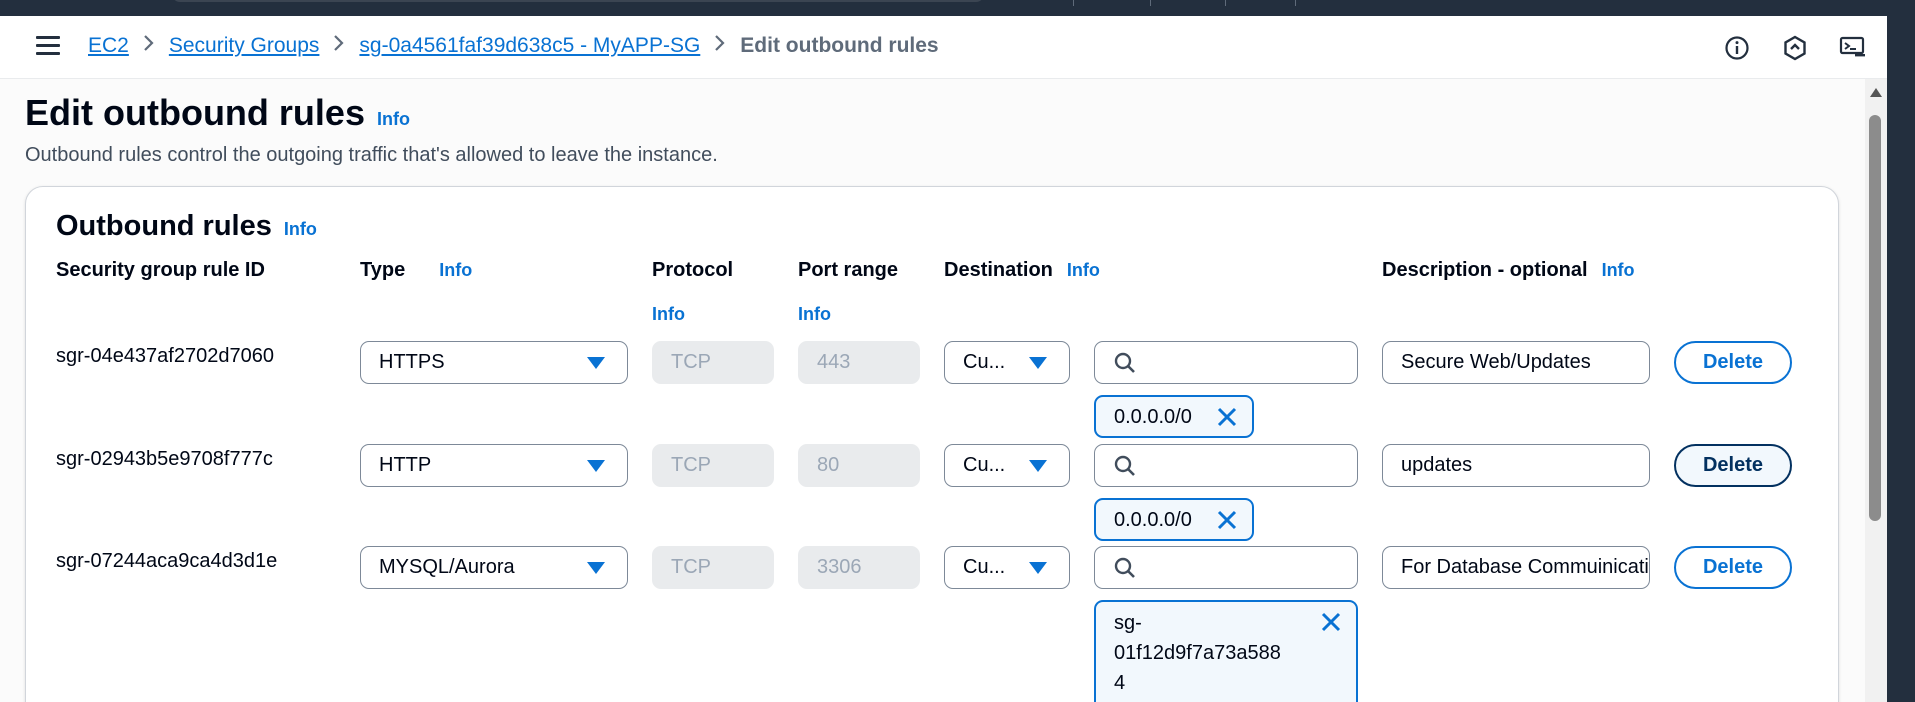 The width and height of the screenshot is (1915, 702). I want to click on column-label: Destination, so click(998, 270).